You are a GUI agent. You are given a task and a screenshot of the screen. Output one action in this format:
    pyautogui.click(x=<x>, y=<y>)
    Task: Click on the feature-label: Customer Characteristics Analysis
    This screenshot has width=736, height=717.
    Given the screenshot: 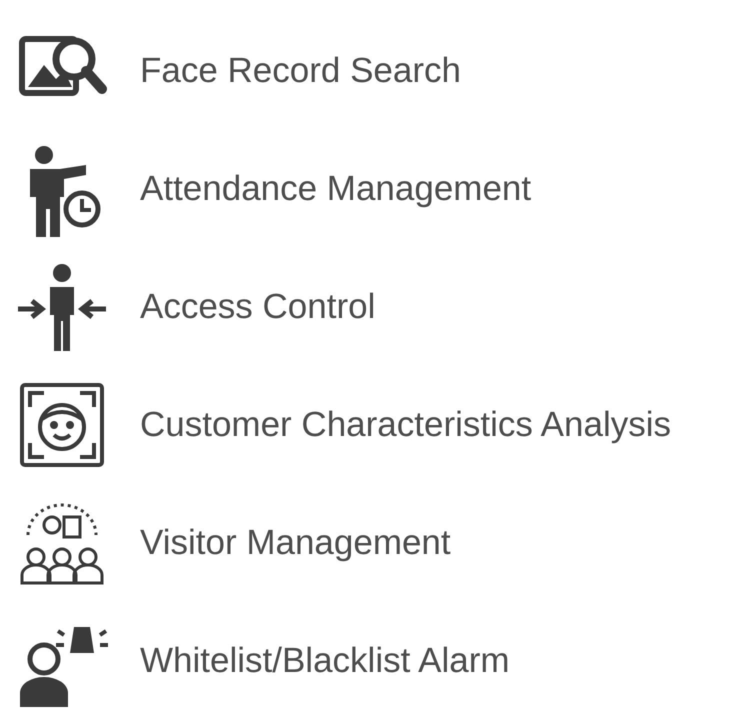 What is the action you would take?
    pyautogui.click(x=405, y=425)
    